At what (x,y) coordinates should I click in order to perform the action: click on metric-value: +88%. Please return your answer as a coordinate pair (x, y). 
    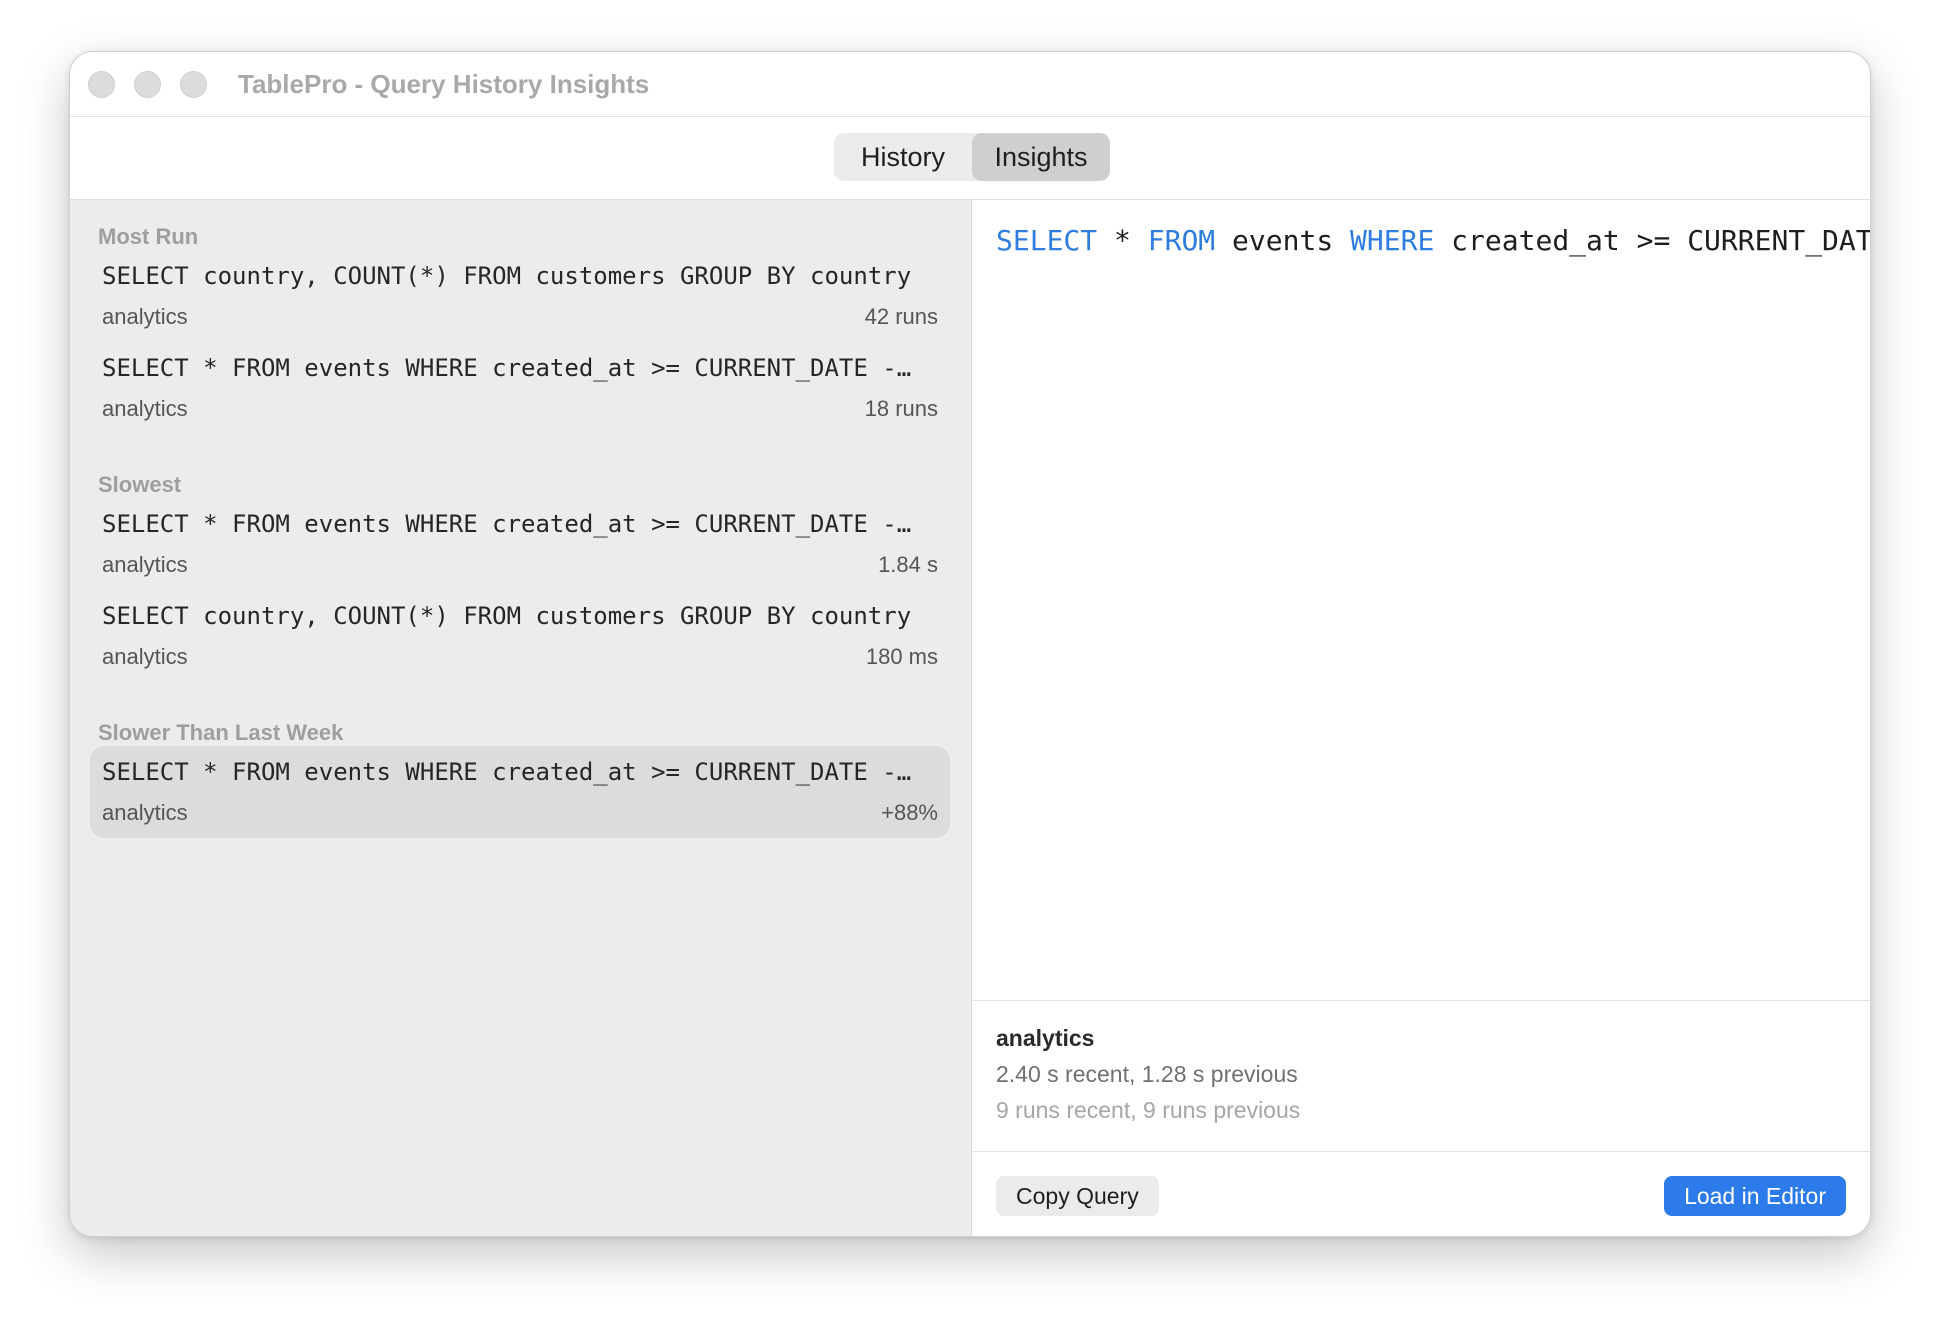
    Looking at the image, I should click on (909, 812).